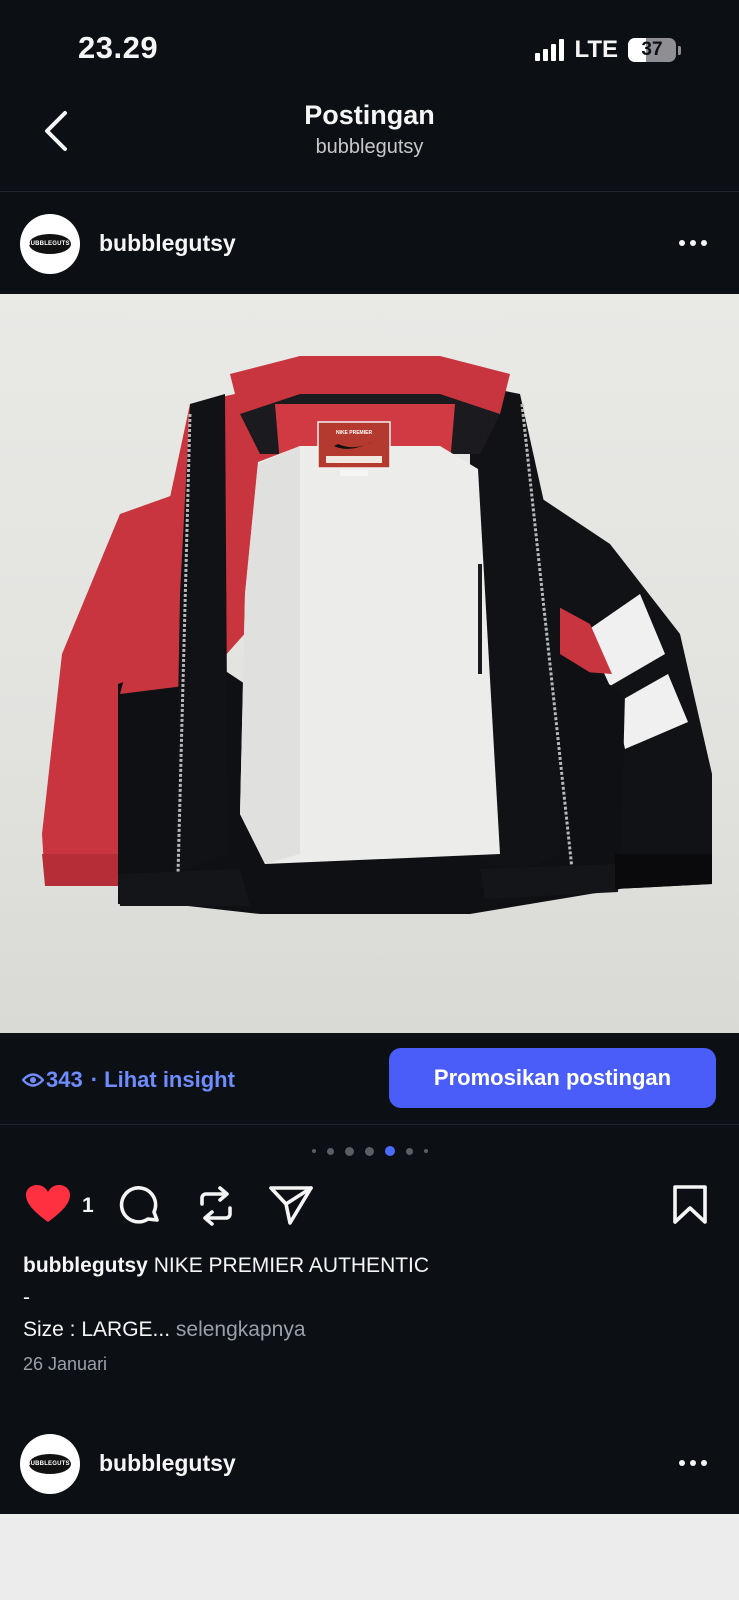 The width and height of the screenshot is (739, 1600). I want to click on page-header: Postingan bubblegutsy, so click(369, 142).